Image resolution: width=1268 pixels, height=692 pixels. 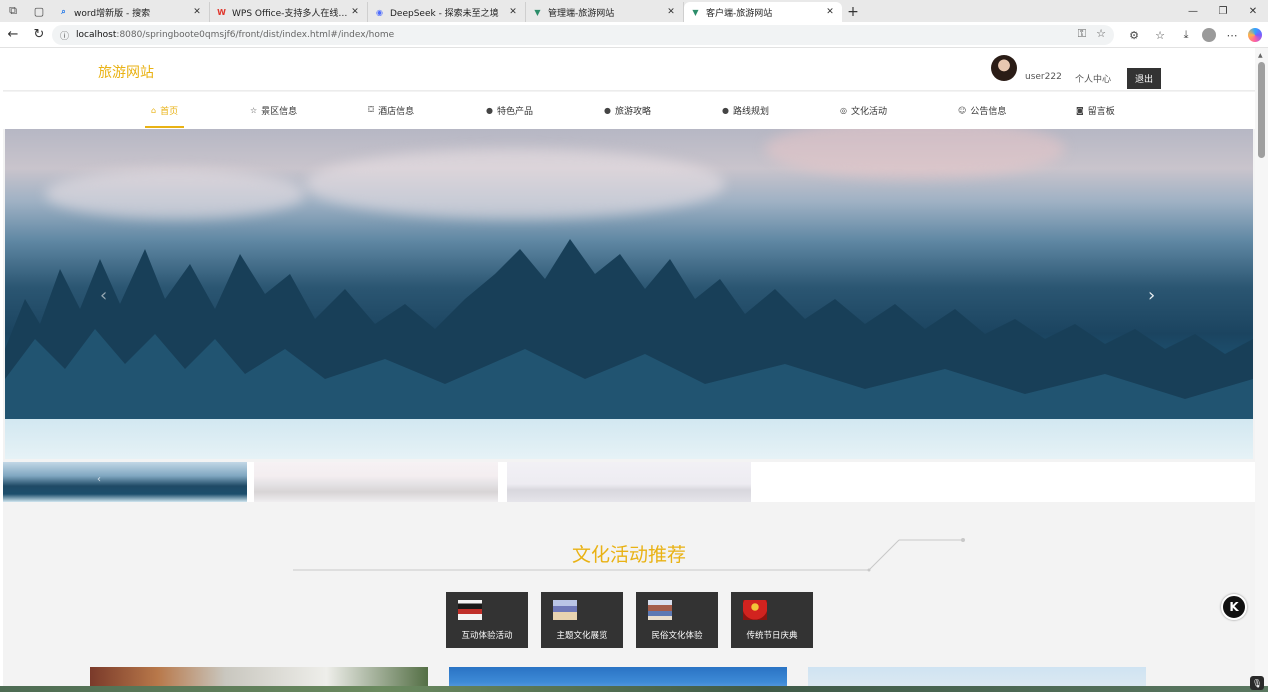 What do you see at coordinates (1144, 78) in the screenshot?
I see `logout-button: 退出` at bounding box center [1144, 78].